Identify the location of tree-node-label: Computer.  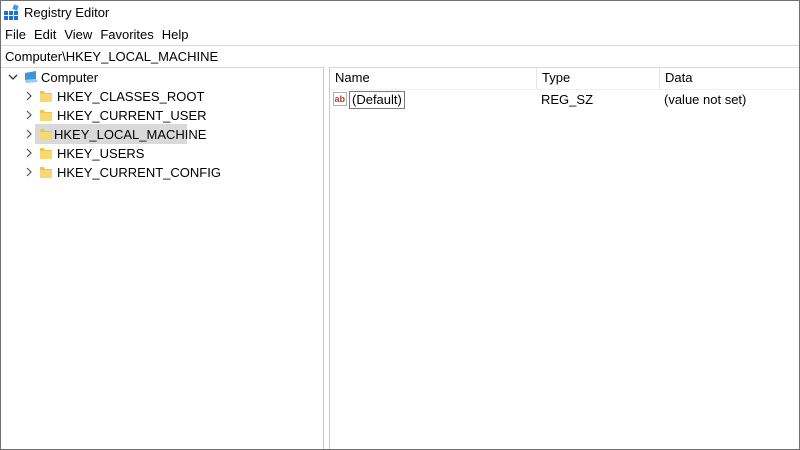
(70, 77).